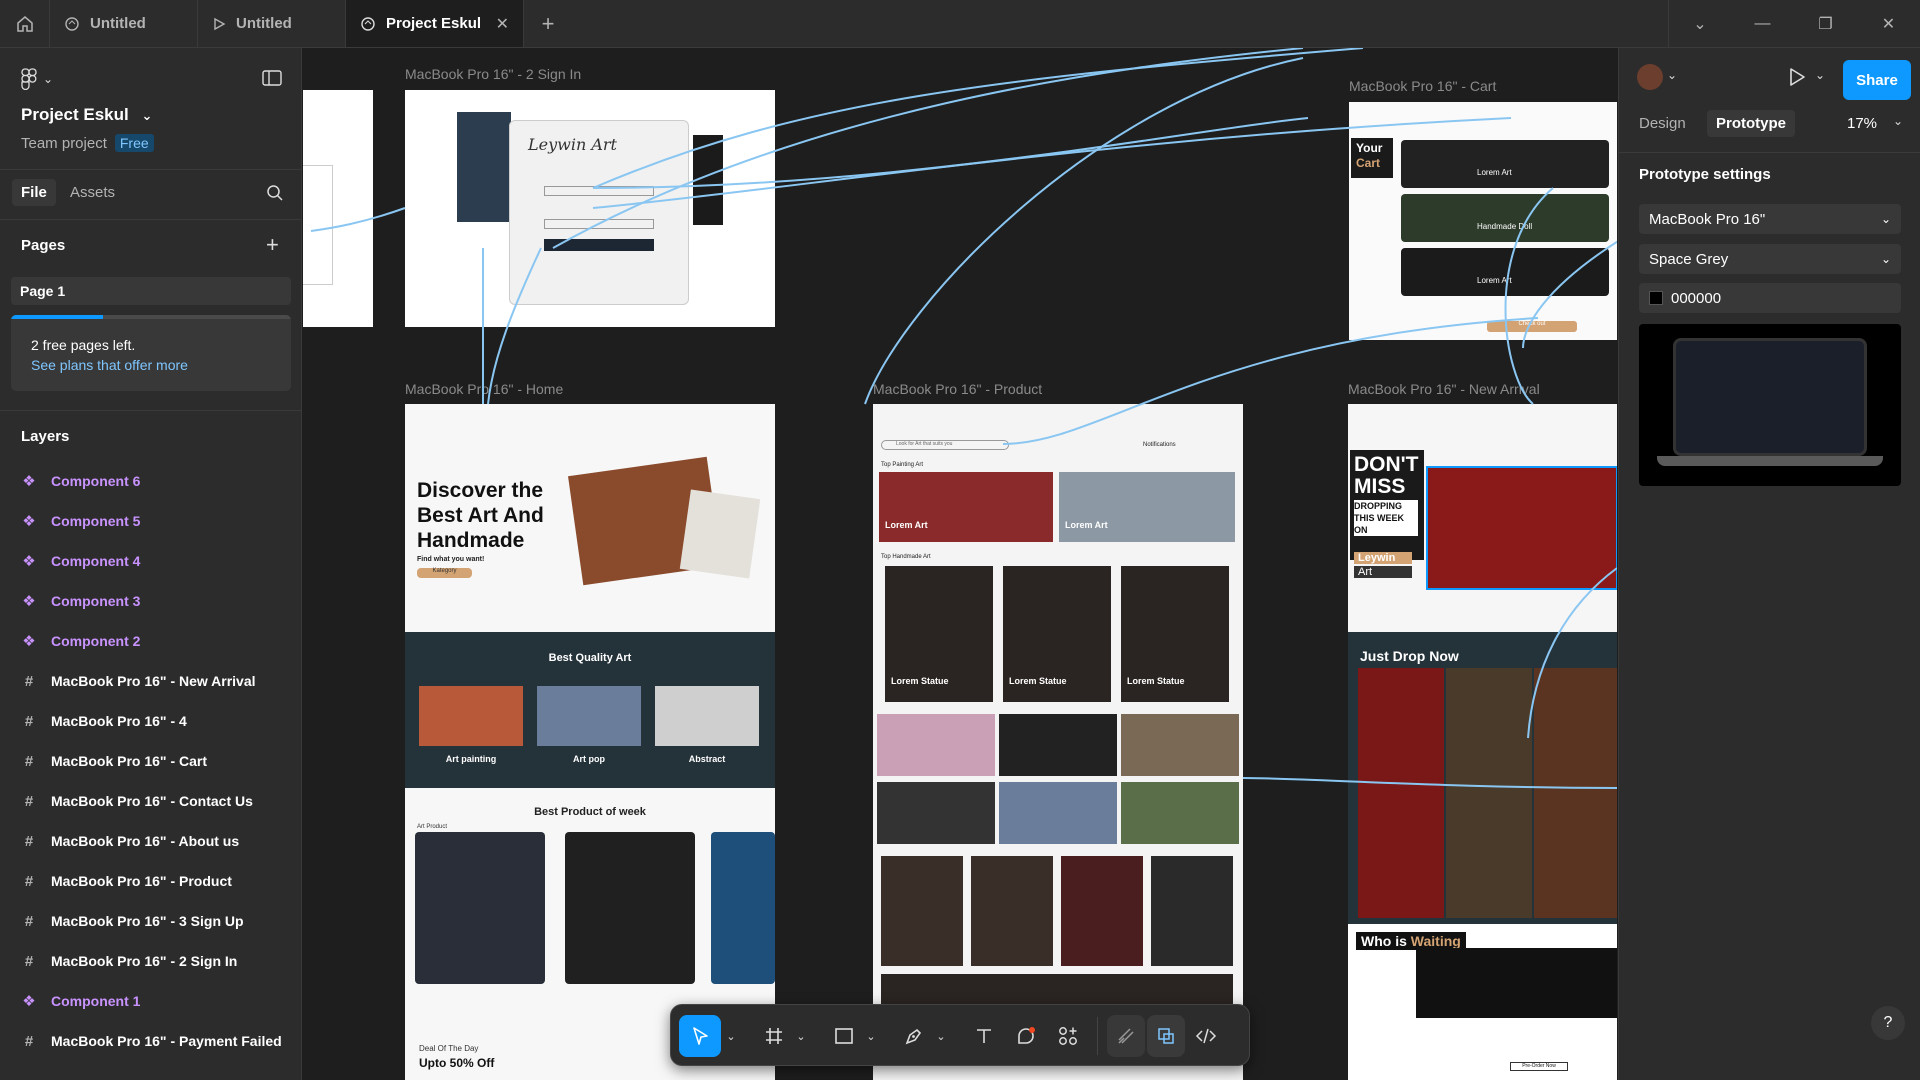 Image resolution: width=1920 pixels, height=1080 pixels. Describe the element at coordinates (502, 24) in the screenshot. I see `close-icon: ✕` at that location.